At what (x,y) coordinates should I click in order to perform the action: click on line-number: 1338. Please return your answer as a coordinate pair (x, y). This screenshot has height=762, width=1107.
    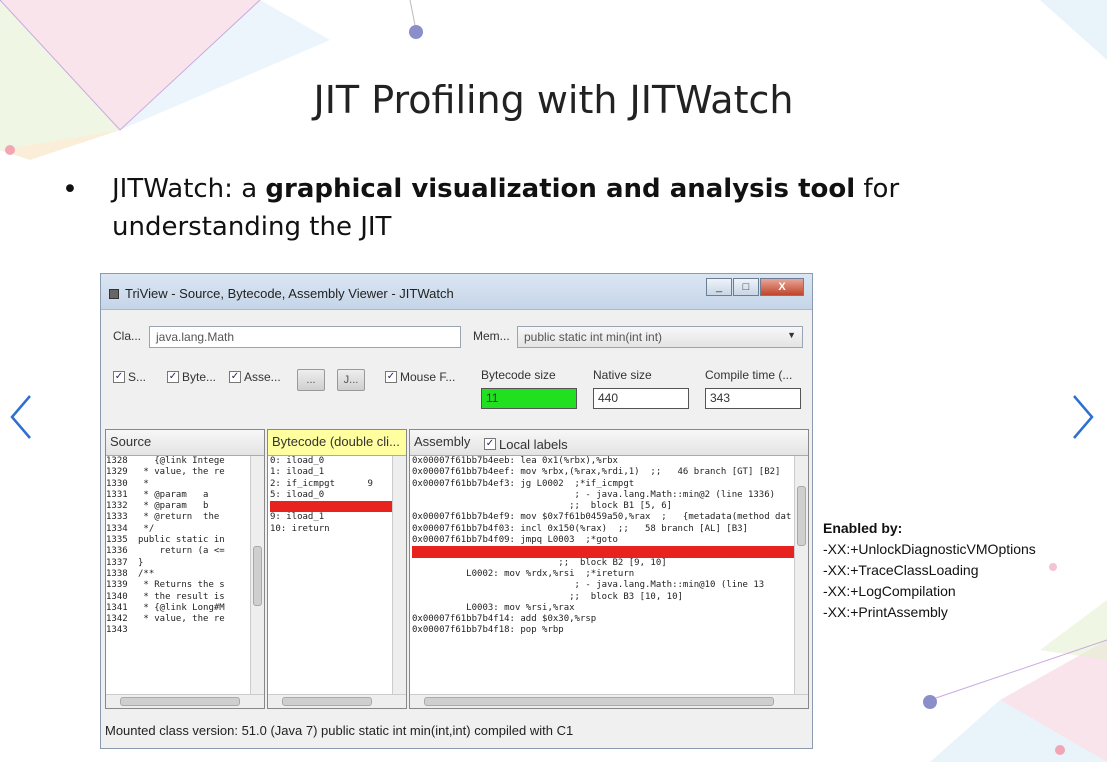
    Looking at the image, I should click on (120, 574).